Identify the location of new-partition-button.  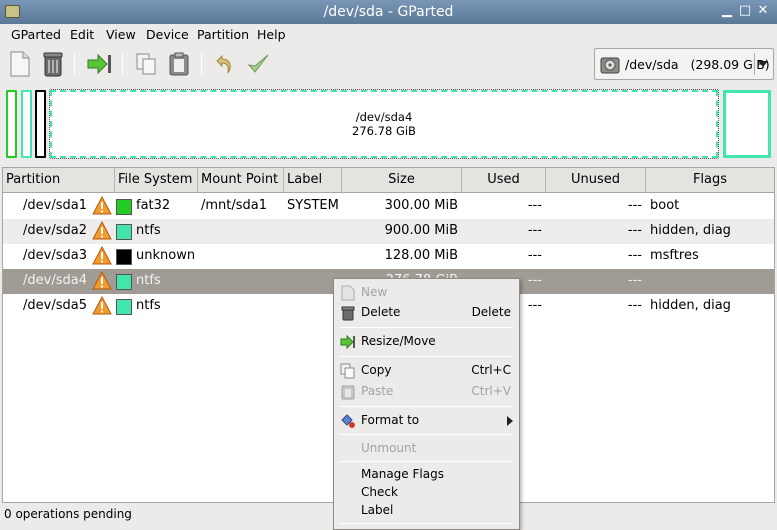
(20, 64).